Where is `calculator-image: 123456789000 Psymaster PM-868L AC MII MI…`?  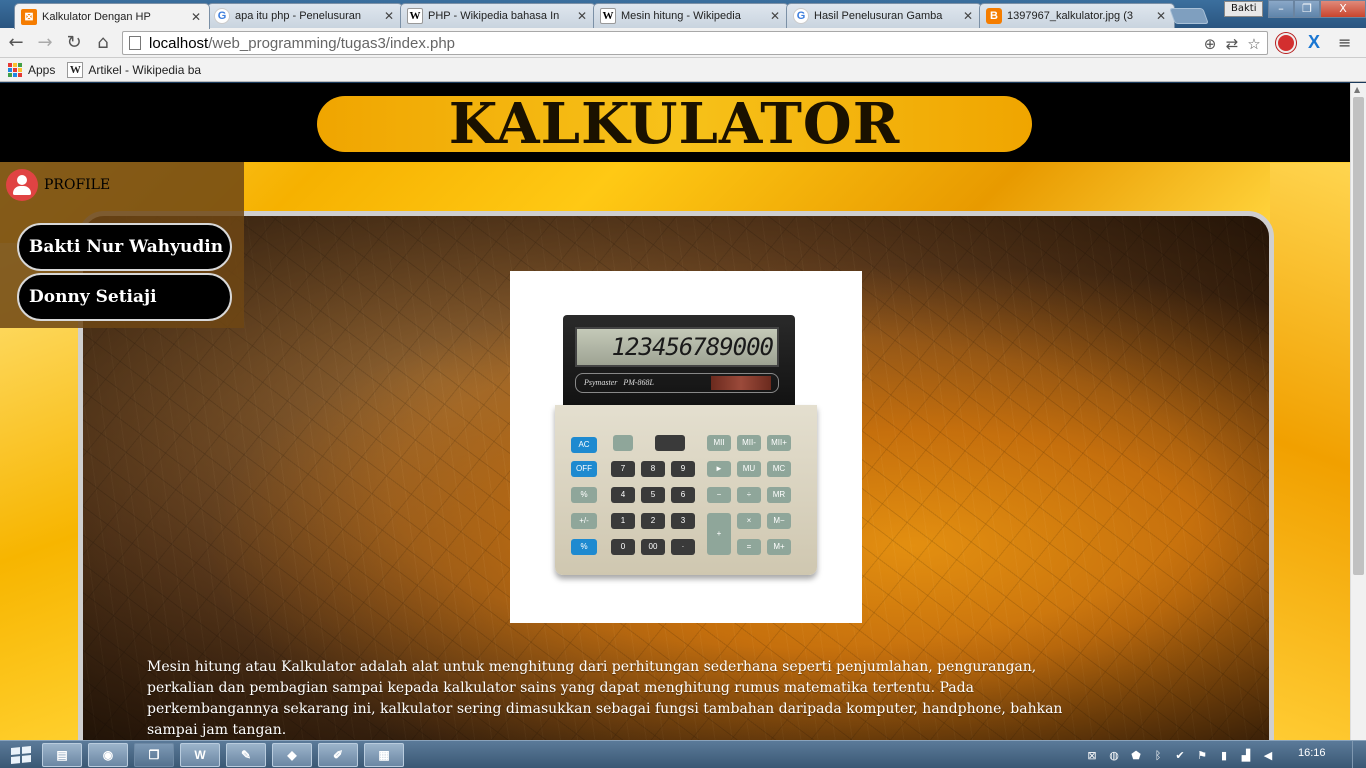
calculator-image: 123456789000 Psymaster PM-868L AC MII MI… is located at coordinates (686, 447).